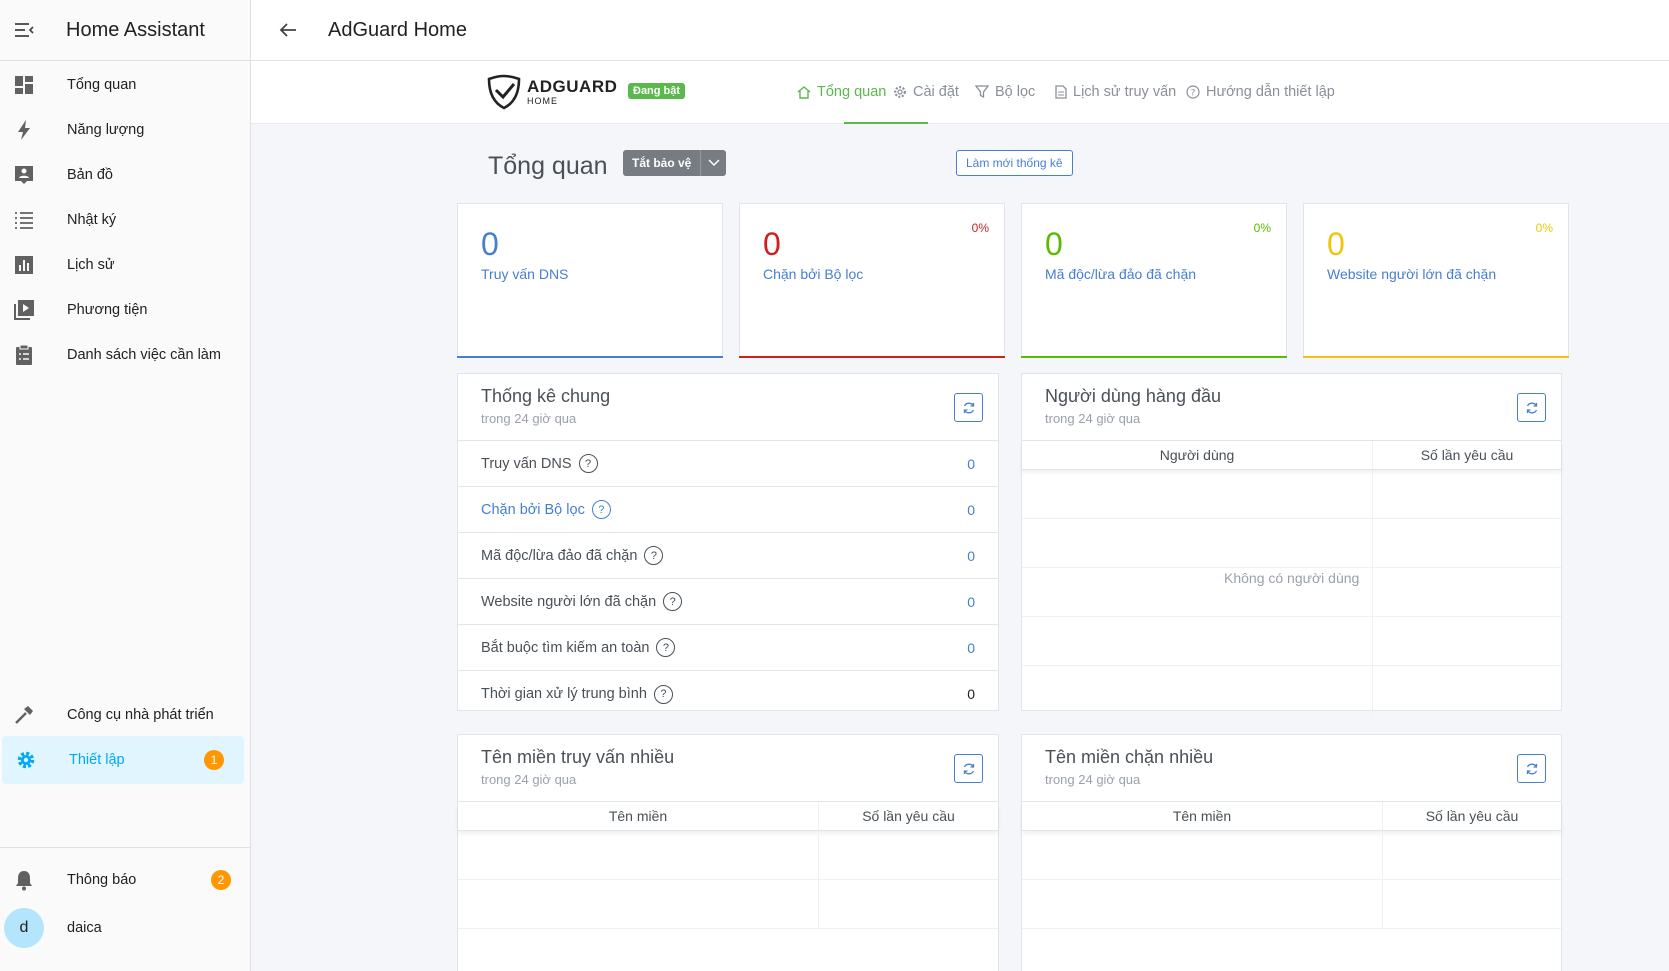 The height and width of the screenshot is (971, 1669). What do you see at coordinates (1005, 92) in the screenshot?
I see `tab-filters: Bộ lọc` at bounding box center [1005, 92].